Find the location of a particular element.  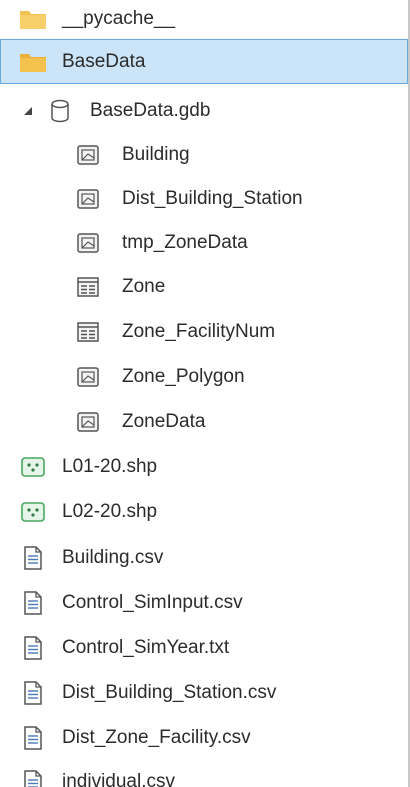

tree-item-l02-20-shp: L02-20.shp is located at coordinates (204, 511).